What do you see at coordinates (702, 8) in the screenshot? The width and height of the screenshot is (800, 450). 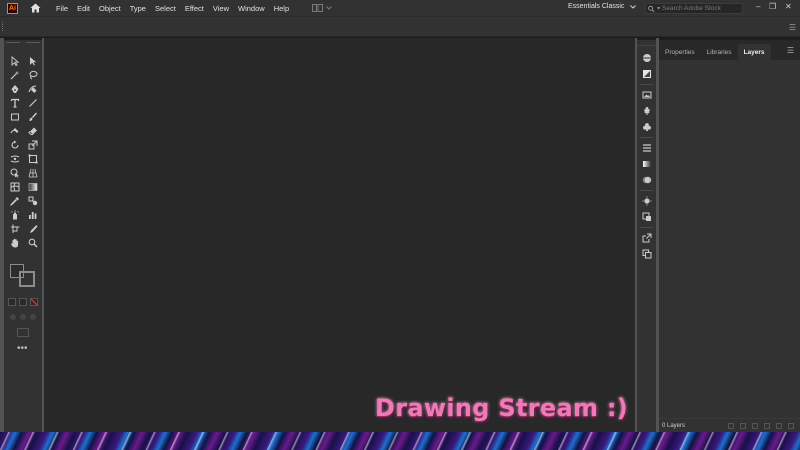 I see `search-input` at bounding box center [702, 8].